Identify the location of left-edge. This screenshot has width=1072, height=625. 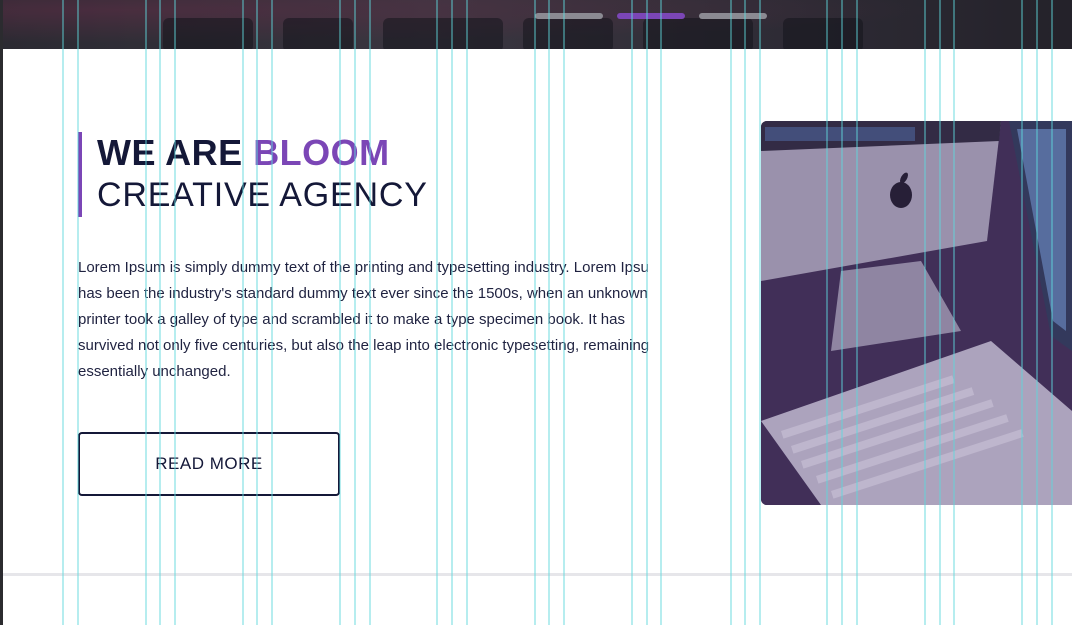
(1, 312).